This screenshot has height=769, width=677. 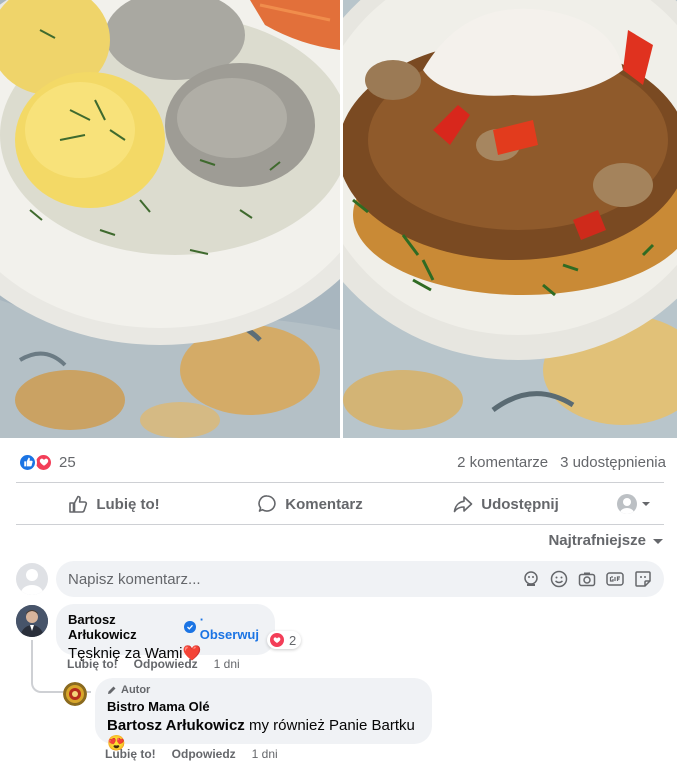 I want to click on comment-button: Komentarz, so click(x=310, y=504).